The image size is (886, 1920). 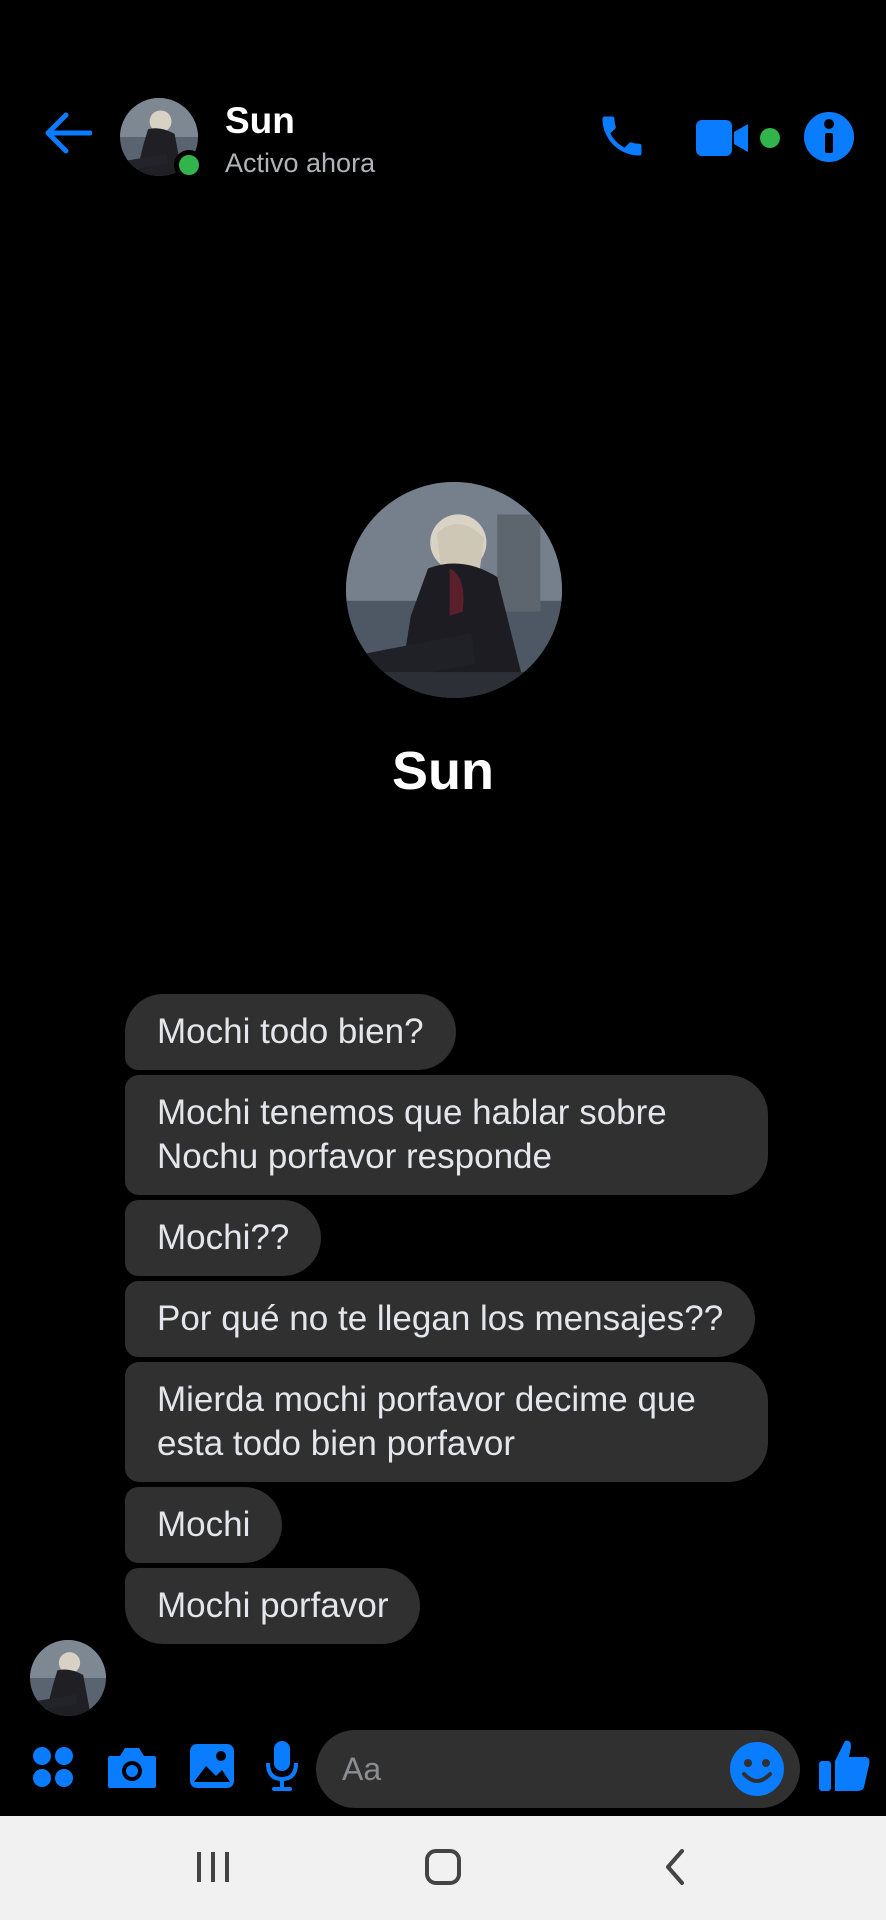 I want to click on like-button, so click(x=844, y=1767).